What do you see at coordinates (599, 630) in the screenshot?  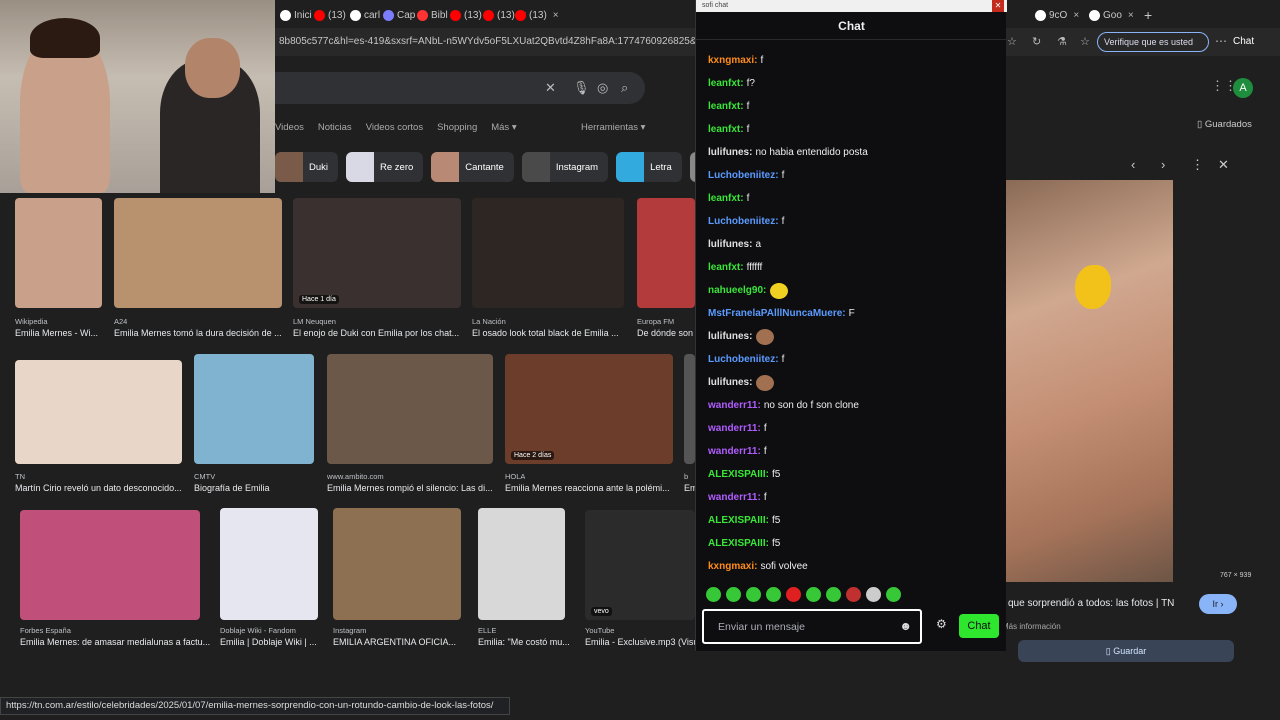 I see `result-source: YouTube` at bounding box center [599, 630].